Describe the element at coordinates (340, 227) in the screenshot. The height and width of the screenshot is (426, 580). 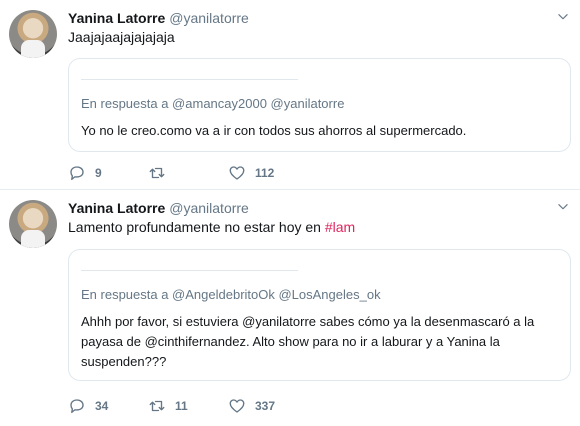
I see `hashtag-link: #lam` at that location.